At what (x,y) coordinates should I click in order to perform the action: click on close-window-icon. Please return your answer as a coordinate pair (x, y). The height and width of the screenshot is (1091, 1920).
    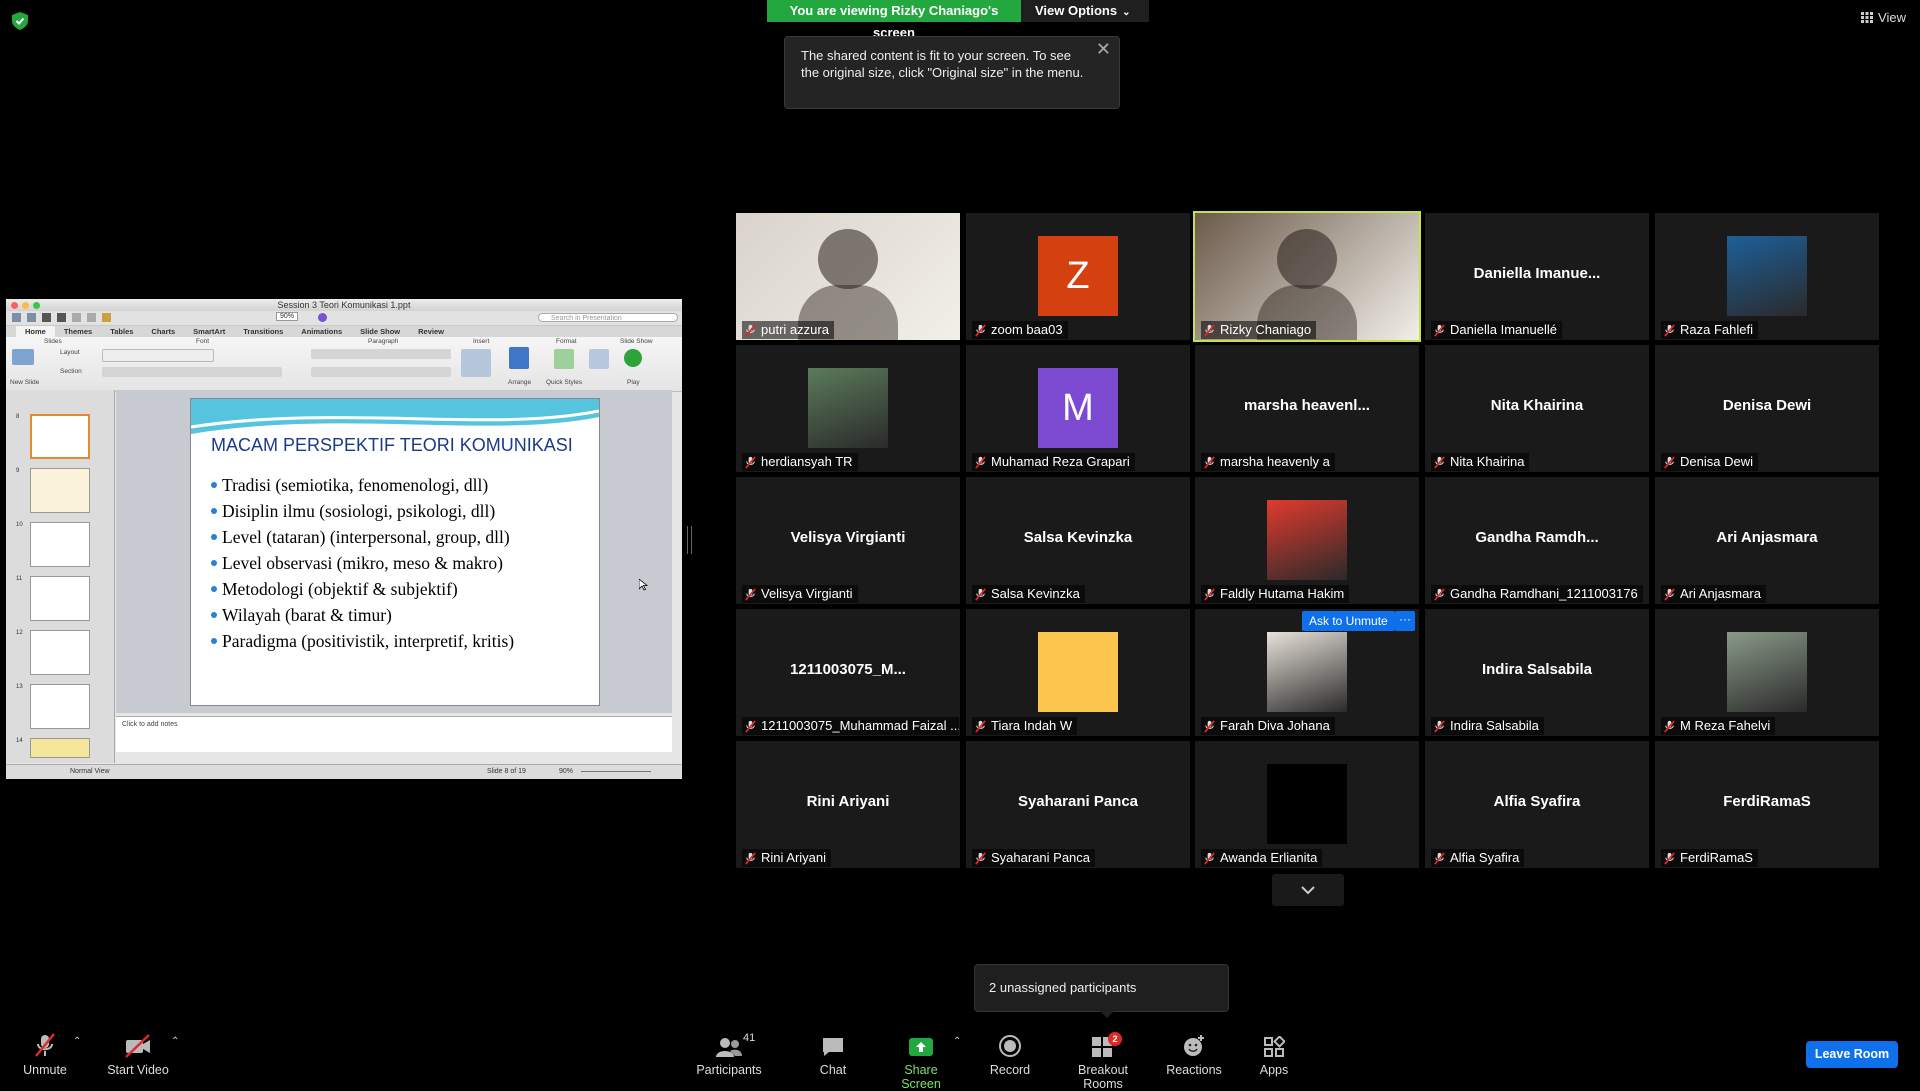
    Looking at the image, I should click on (14, 305).